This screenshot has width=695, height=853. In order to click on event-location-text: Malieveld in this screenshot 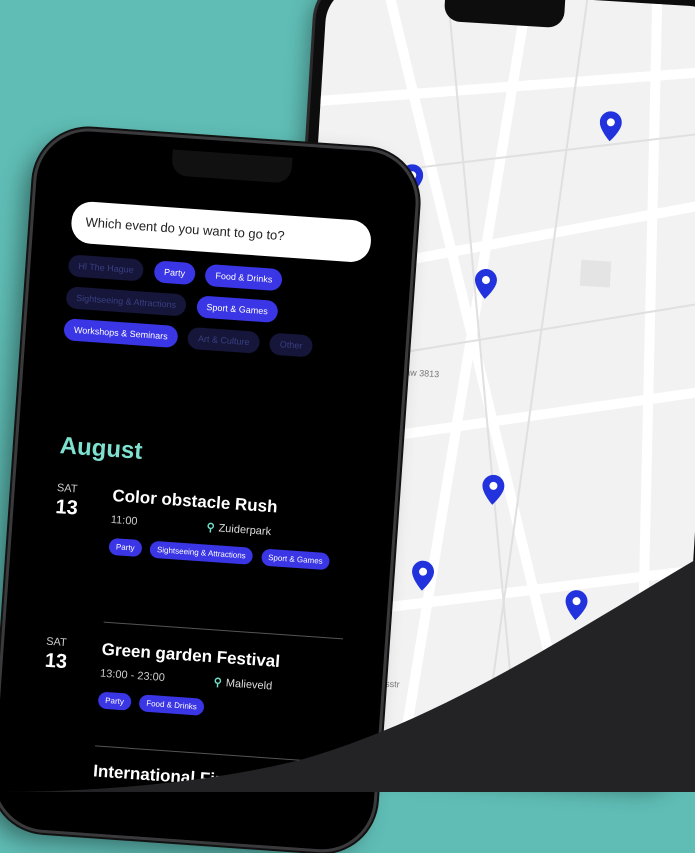, I will do `click(249, 685)`.